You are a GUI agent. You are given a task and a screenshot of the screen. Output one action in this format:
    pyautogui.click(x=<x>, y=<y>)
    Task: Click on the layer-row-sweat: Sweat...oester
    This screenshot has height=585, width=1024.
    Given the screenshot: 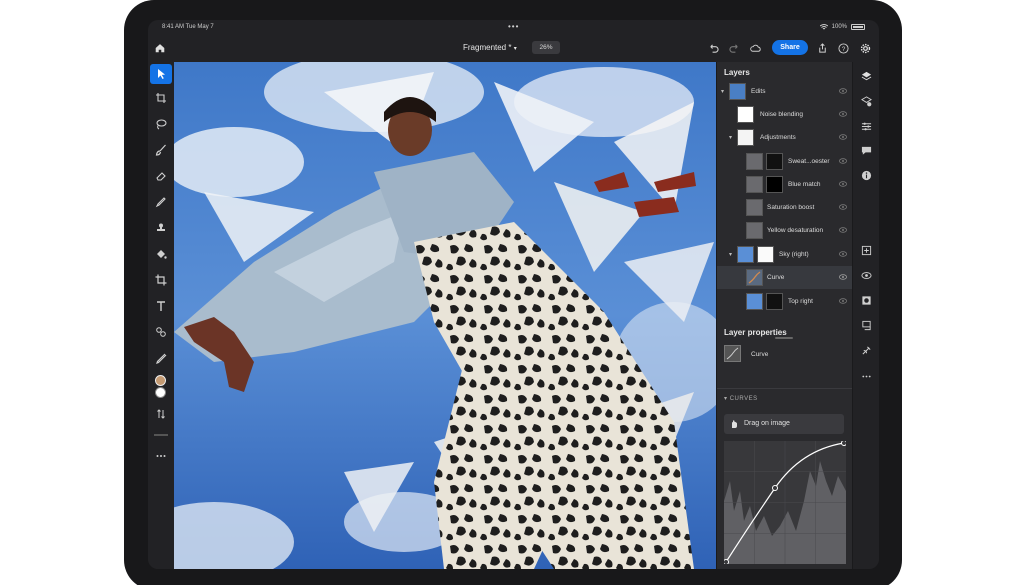 What is the action you would take?
    pyautogui.click(x=785, y=161)
    